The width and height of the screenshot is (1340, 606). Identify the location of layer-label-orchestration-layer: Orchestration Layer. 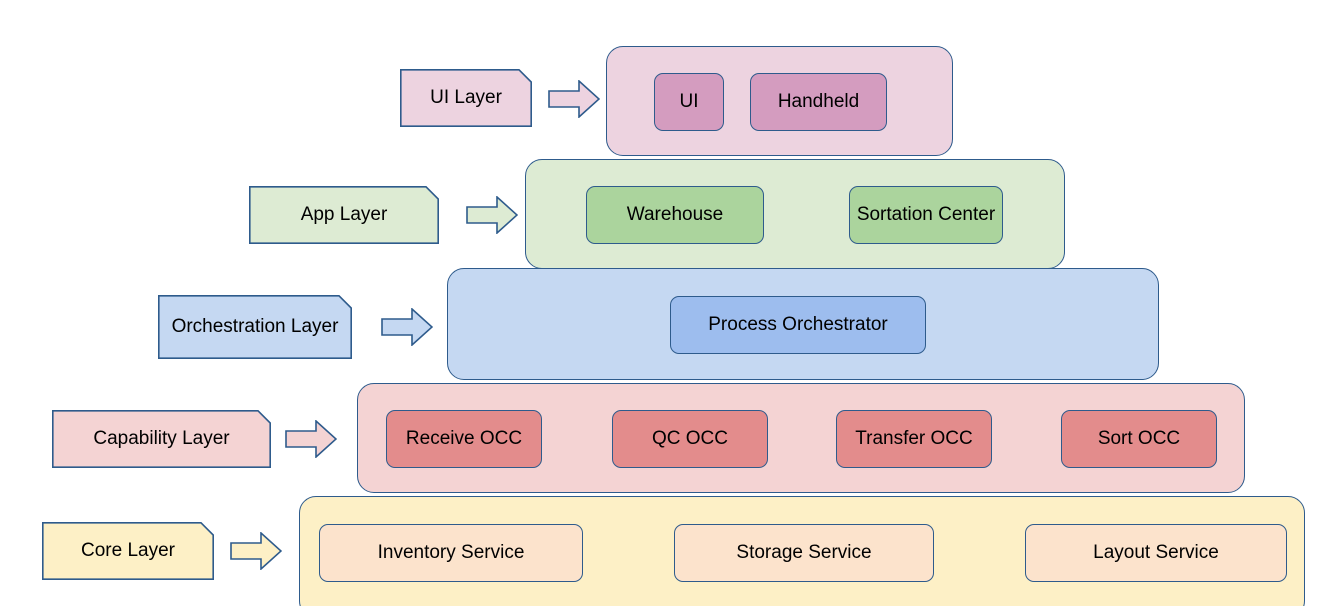
(255, 327).